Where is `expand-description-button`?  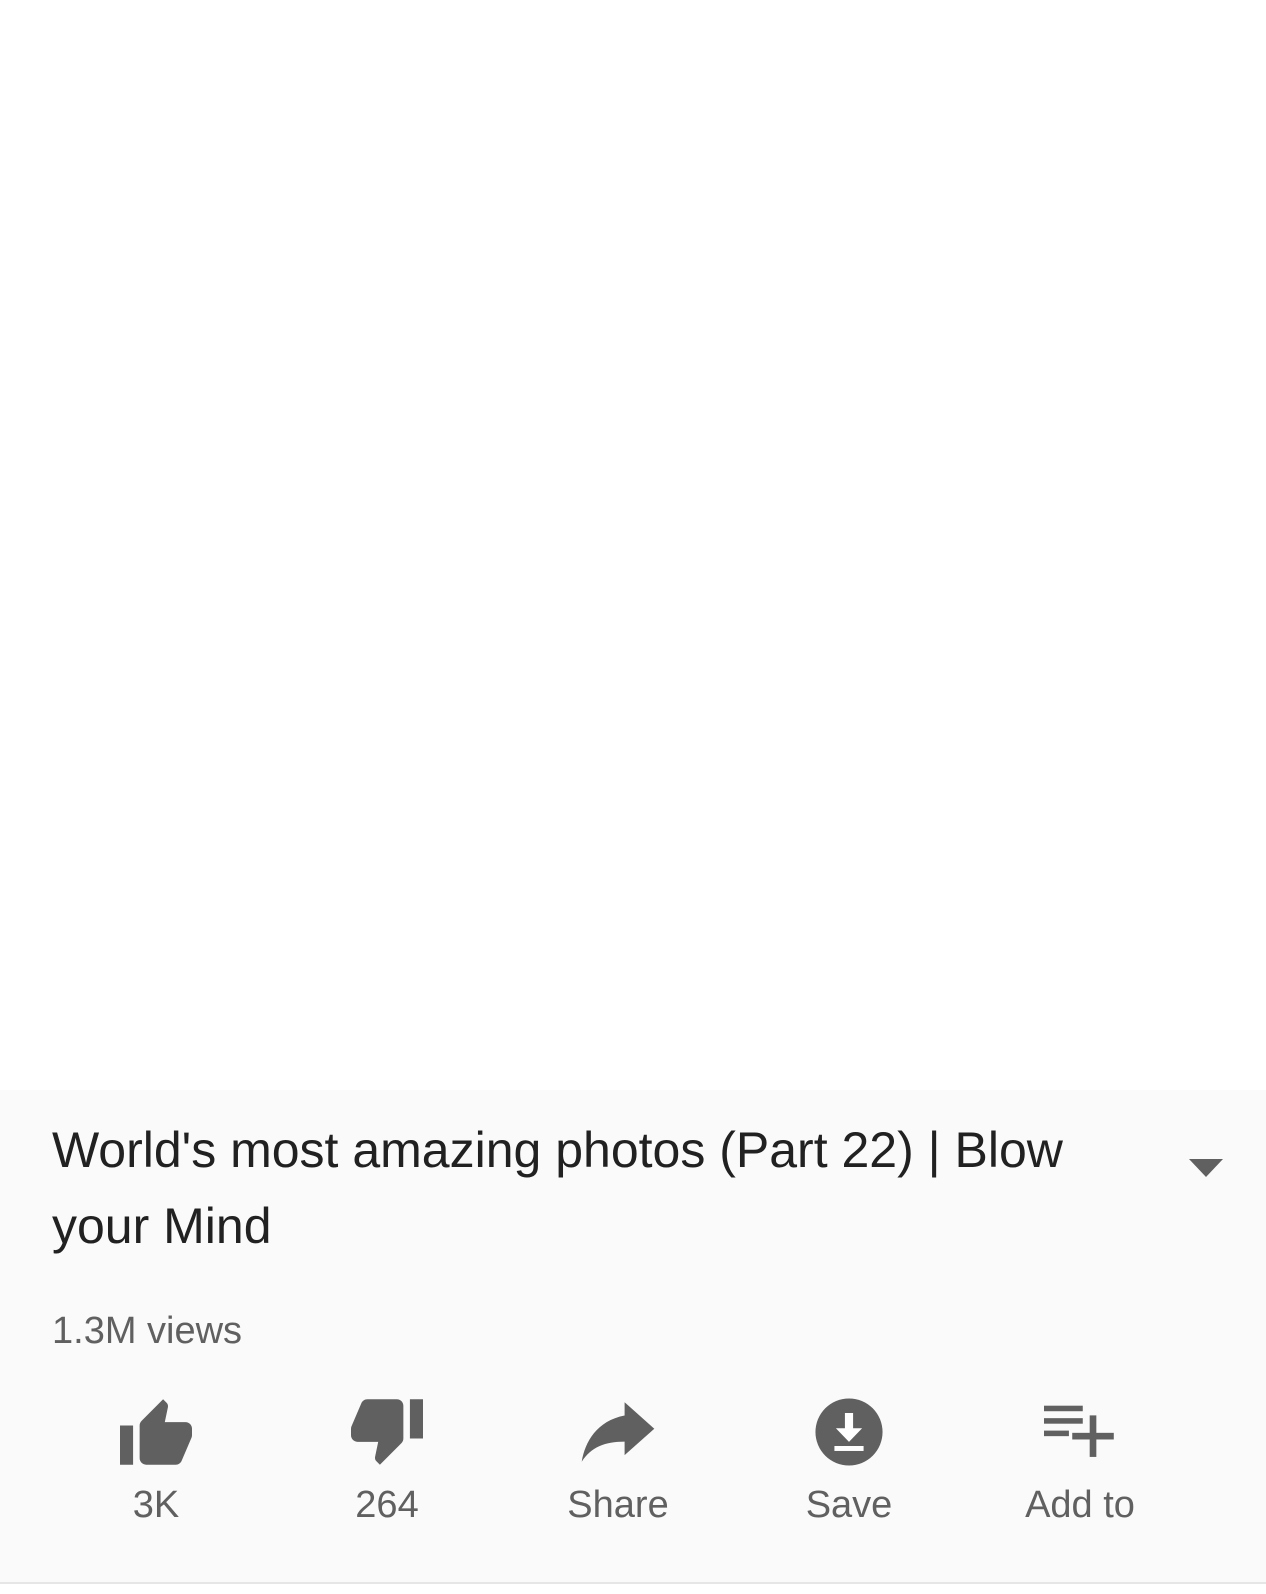
expand-description-button is located at coordinates (1206, 1168).